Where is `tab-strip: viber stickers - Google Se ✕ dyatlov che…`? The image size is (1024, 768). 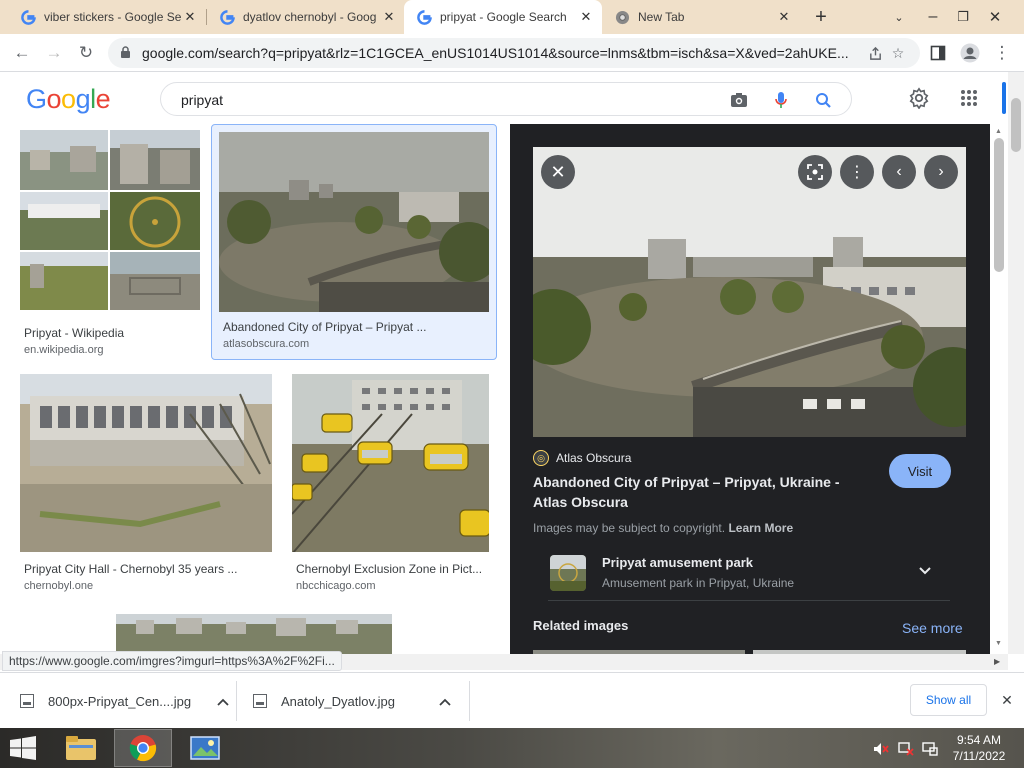
tab-strip: viber stickers - Google Se ✕ dyatlov che… is located at coordinates (512, 17).